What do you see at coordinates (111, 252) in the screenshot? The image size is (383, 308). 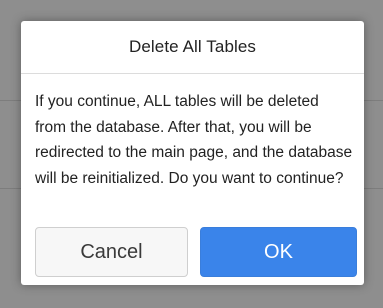 I see `cancel-button: Cancel` at bounding box center [111, 252].